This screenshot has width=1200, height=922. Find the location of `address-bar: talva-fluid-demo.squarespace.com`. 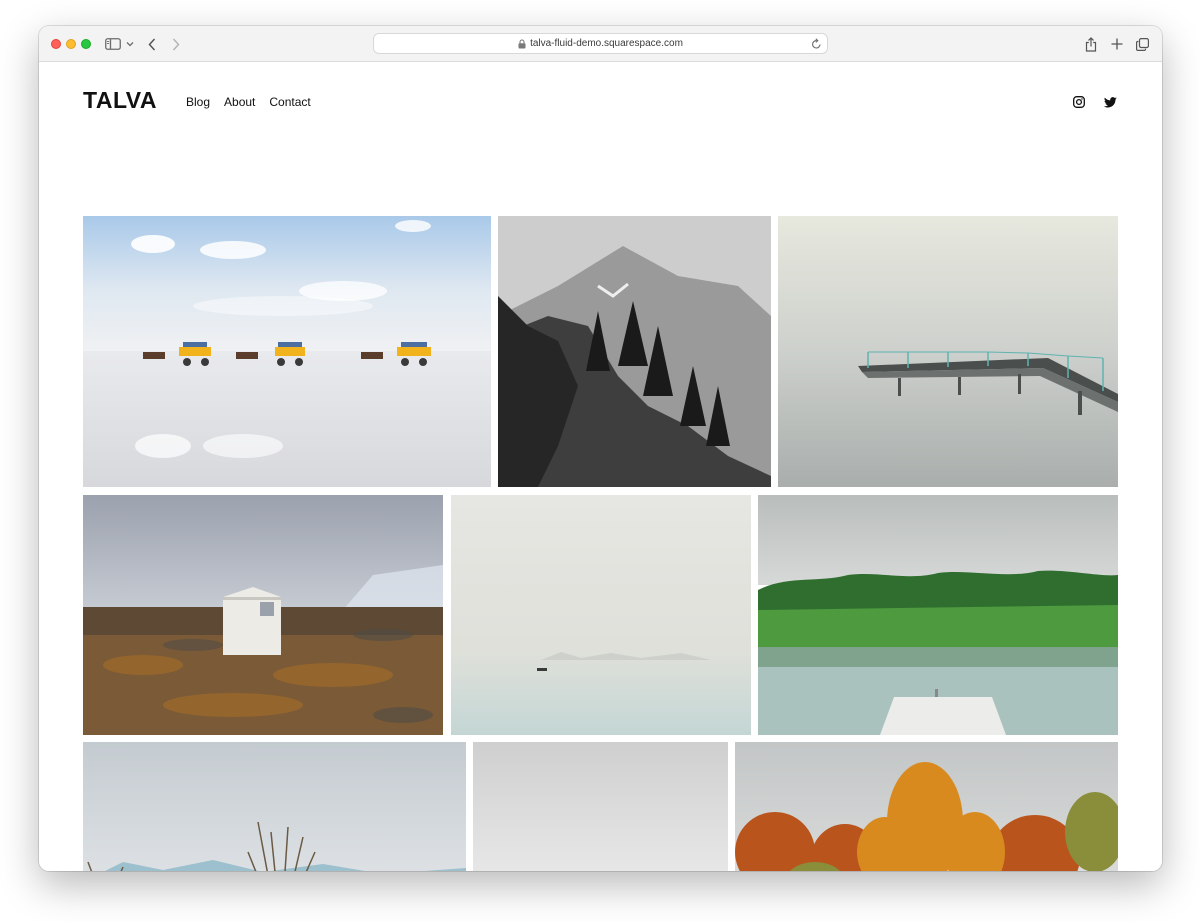

address-bar: talva-fluid-demo.squarespace.com is located at coordinates (600, 43).